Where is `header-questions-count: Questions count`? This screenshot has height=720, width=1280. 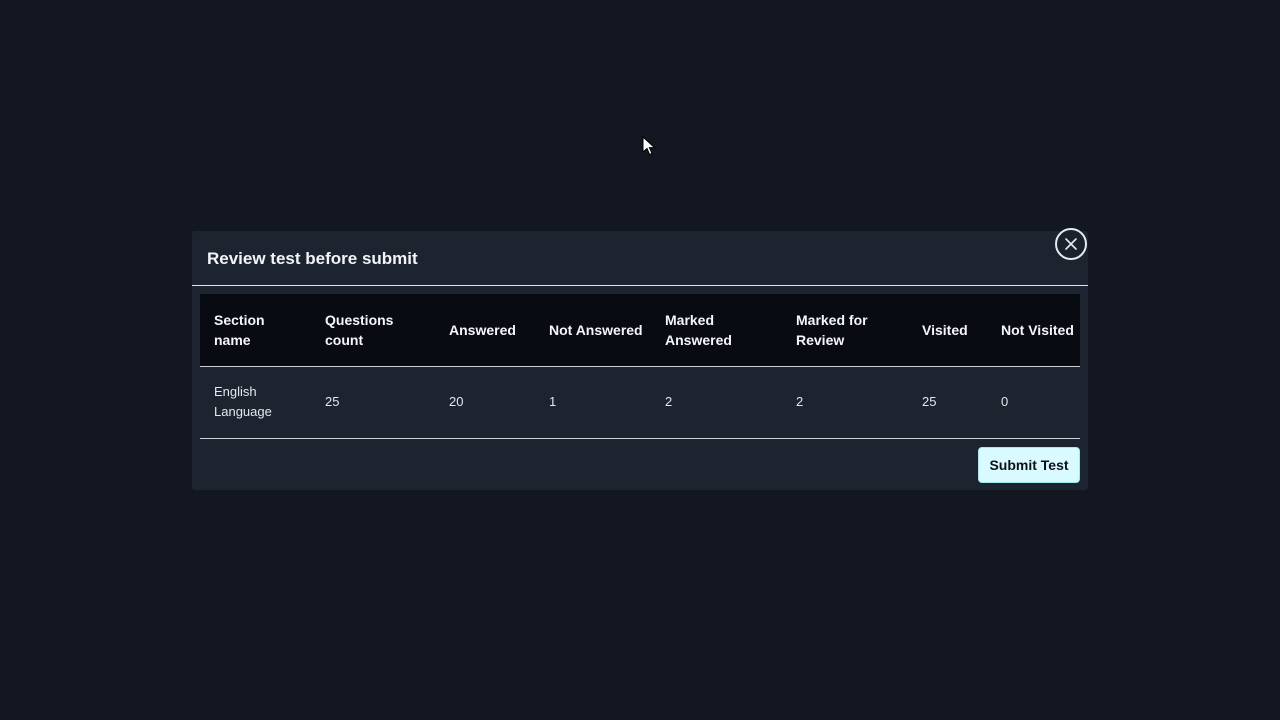
header-questions-count: Questions count is located at coordinates (373, 330).